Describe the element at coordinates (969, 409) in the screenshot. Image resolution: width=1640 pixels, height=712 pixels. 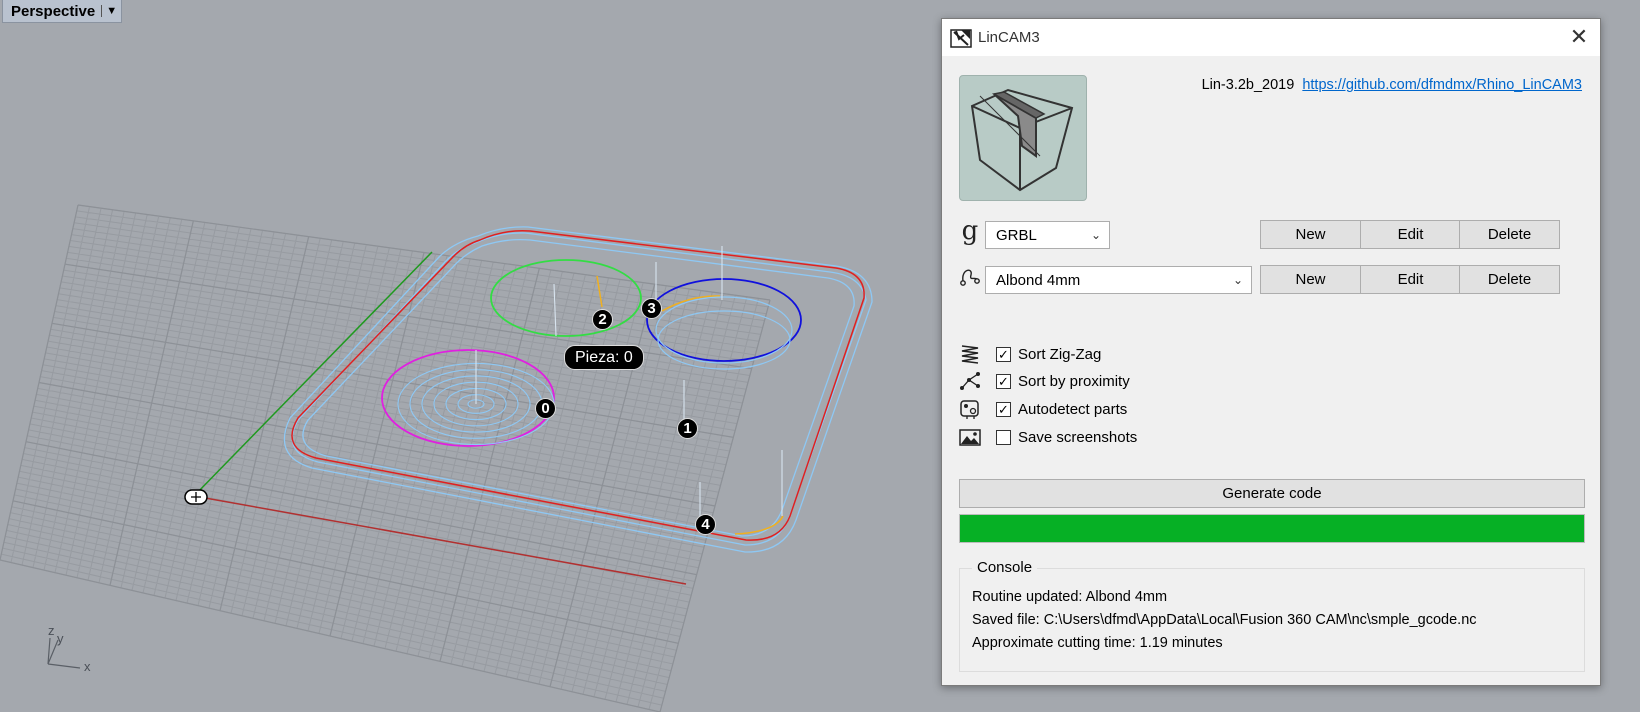
I see `parts-icon` at that location.